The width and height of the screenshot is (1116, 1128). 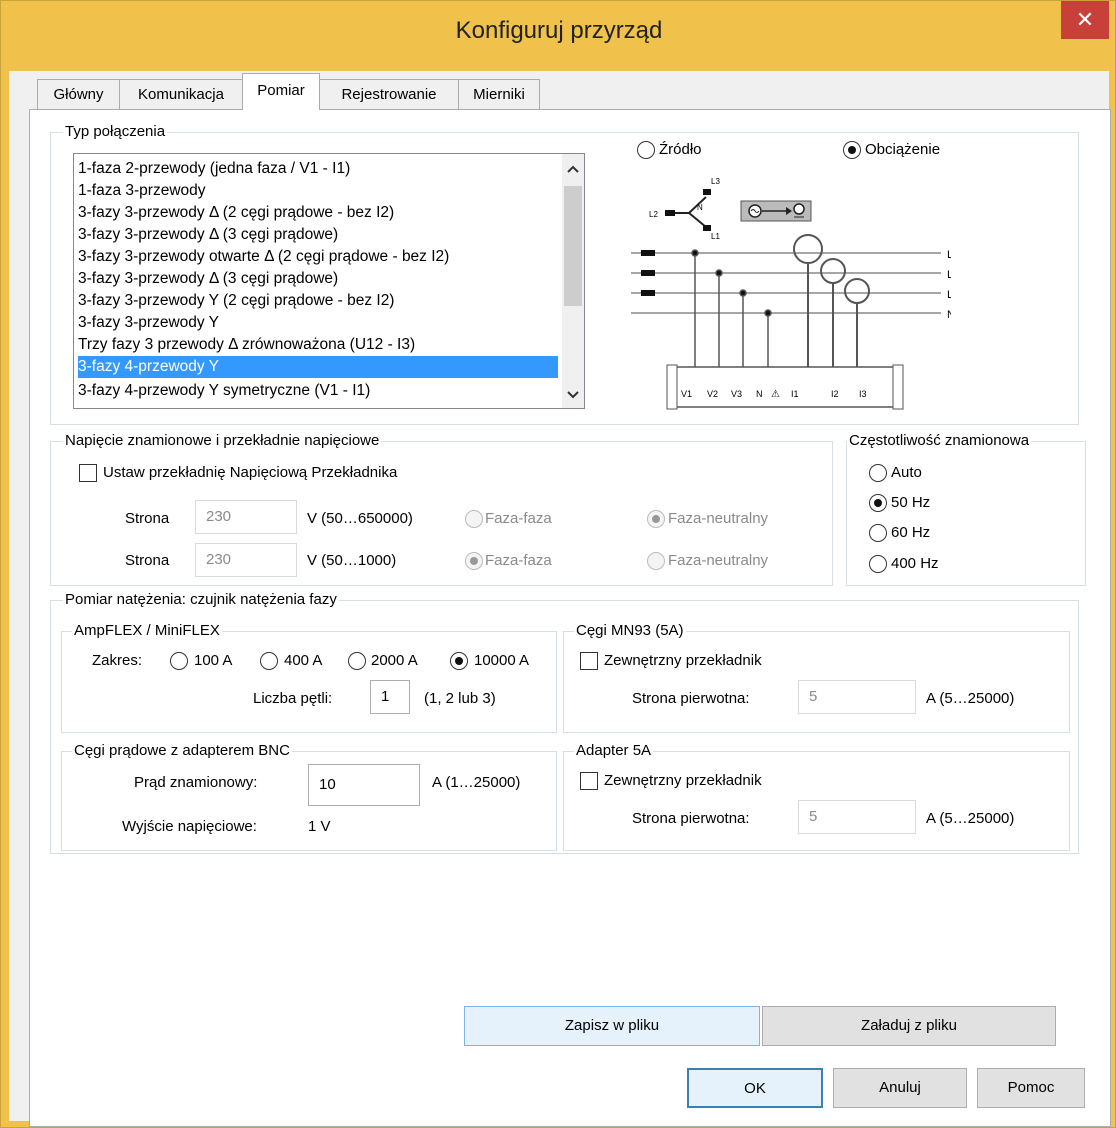 I want to click on ok-button: OK, so click(x=755, y=1088).